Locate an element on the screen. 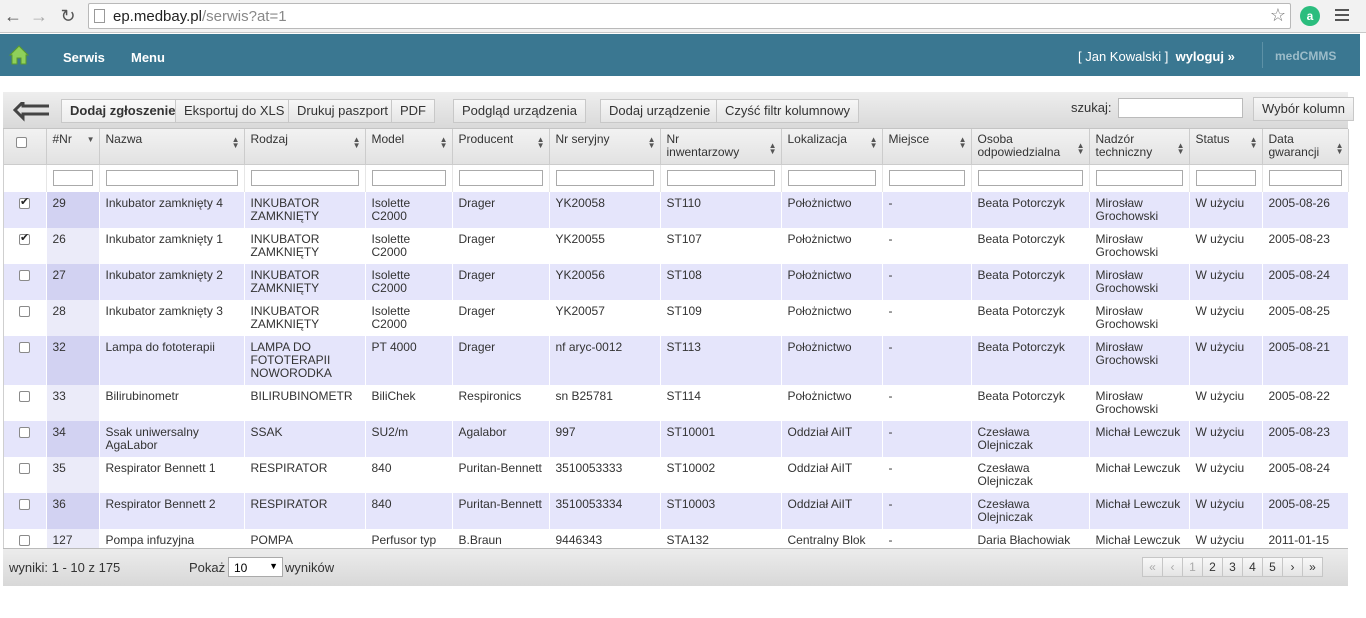  cell-rodzaj: BILIRUBINOMETR is located at coordinates (304, 403).